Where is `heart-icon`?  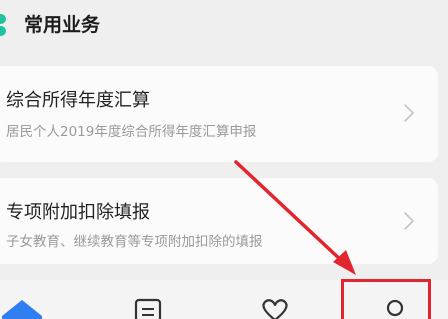 heart-icon is located at coordinates (275, 309).